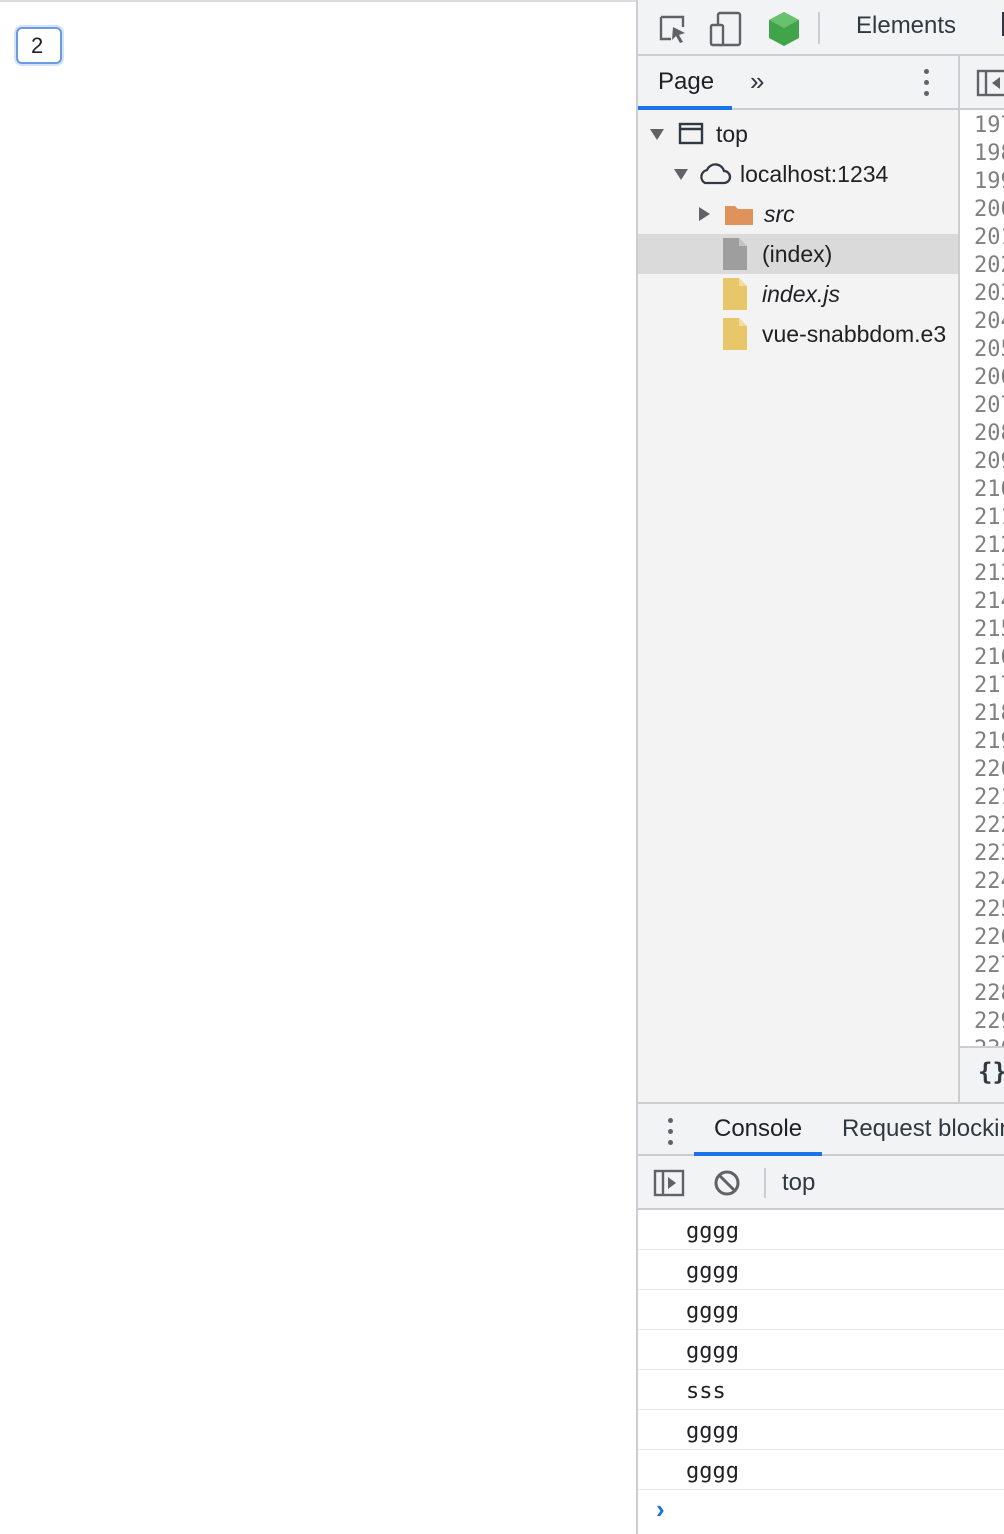  Describe the element at coordinates (982, 322) in the screenshot. I see `line-number: 204` at that location.